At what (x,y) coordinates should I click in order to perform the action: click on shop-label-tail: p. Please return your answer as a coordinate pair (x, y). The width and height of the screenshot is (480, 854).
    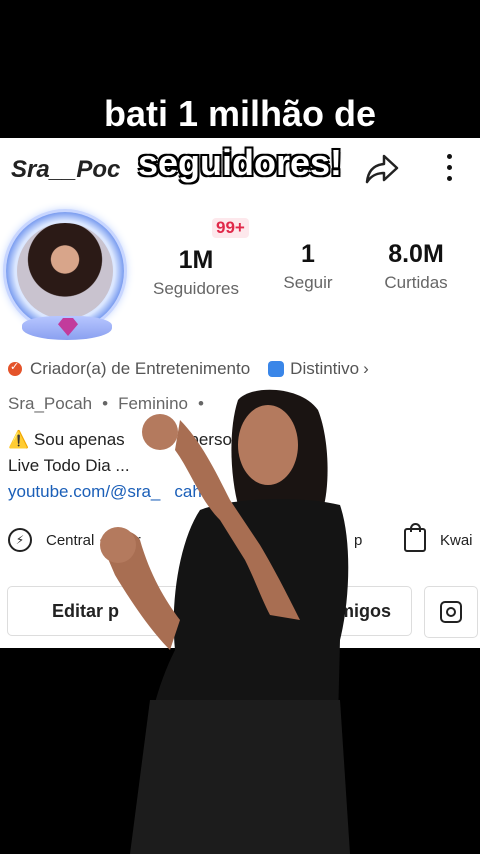
    Looking at the image, I should click on (358, 540).